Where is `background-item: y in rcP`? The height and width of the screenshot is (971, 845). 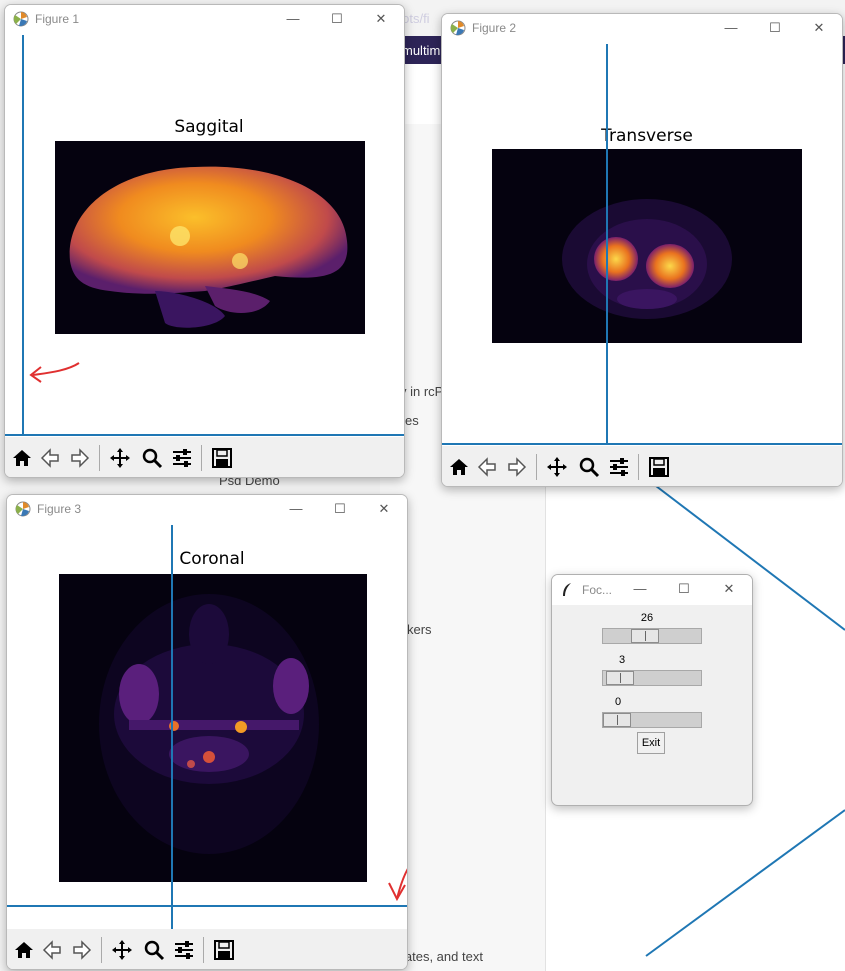 background-item: y in rcP is located at coordinates (421, 391).